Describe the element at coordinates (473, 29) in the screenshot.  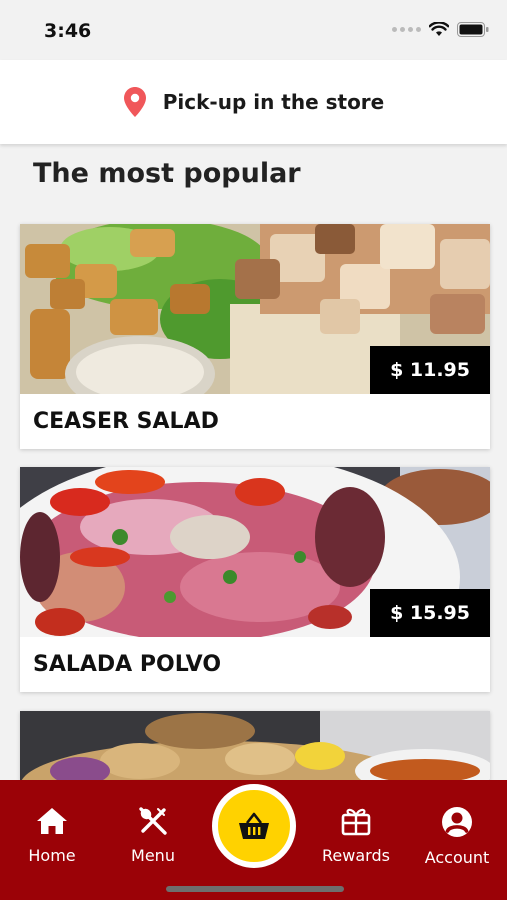
I see `battery-icon` at that location.